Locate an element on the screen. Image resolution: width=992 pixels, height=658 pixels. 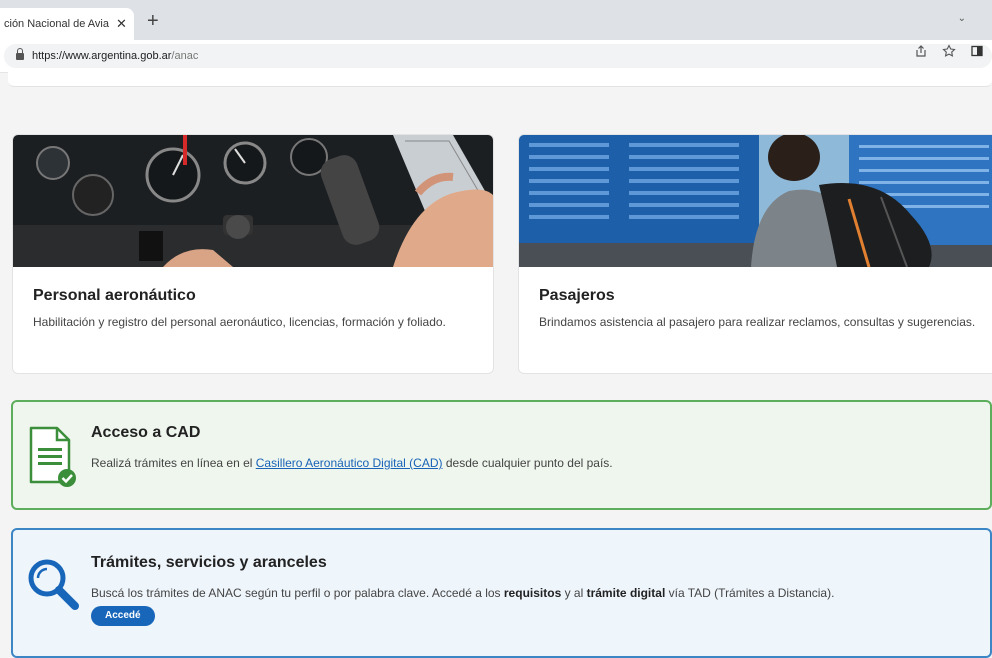
accede-button: Accedé is located at coordinates (123, 616).